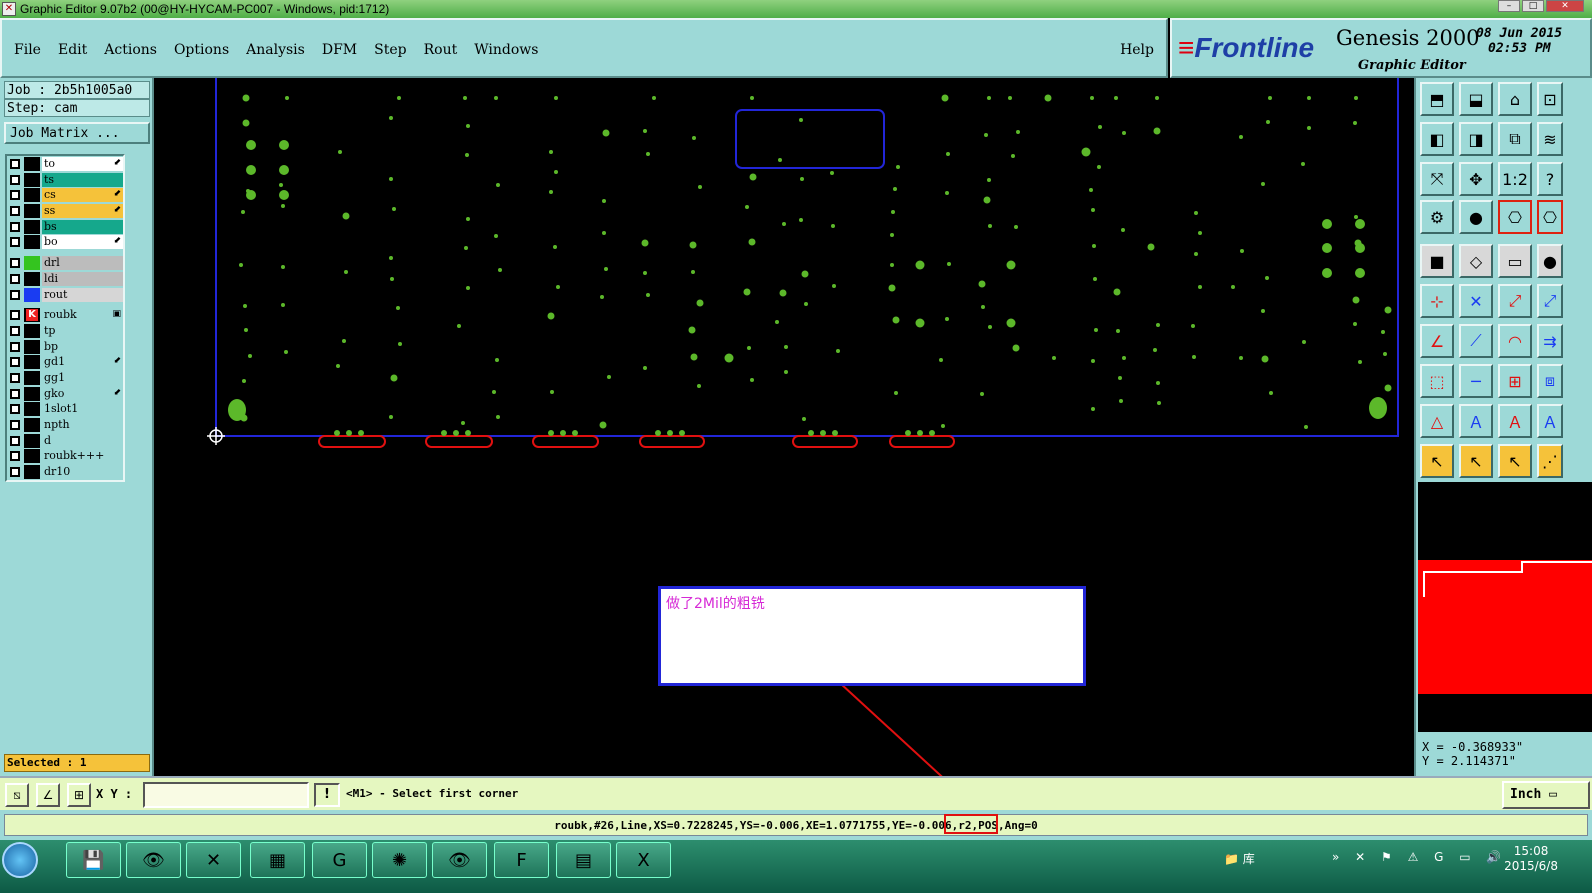 This screenshot has width=1592, height=893. I want to click on menu-windows: Windows, so click(506, 50).